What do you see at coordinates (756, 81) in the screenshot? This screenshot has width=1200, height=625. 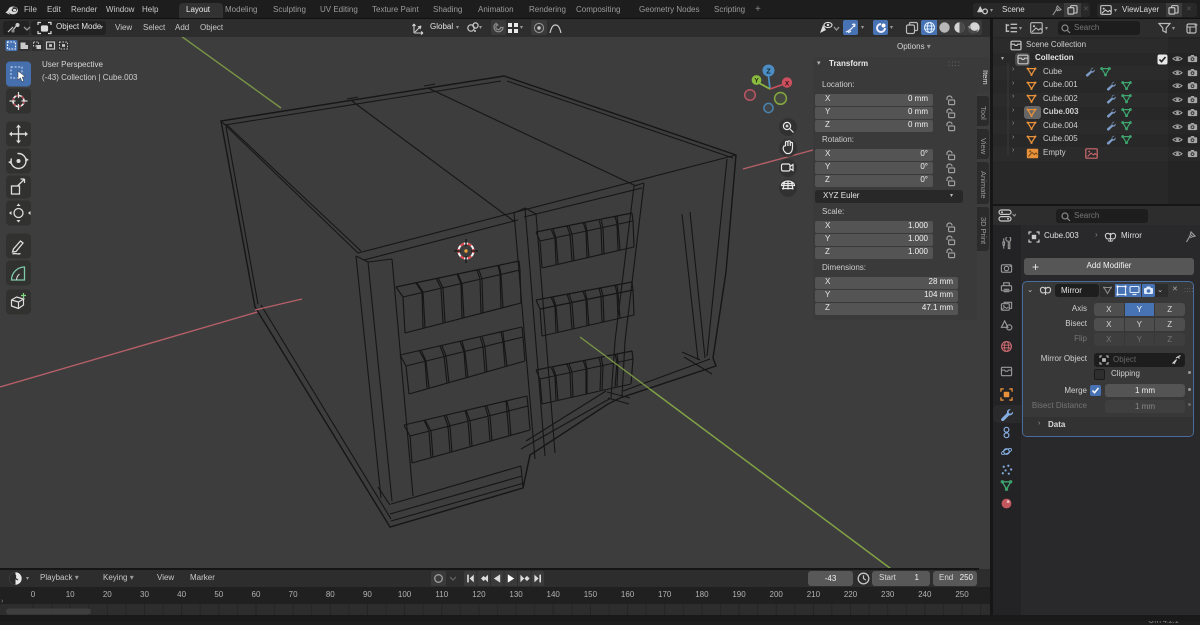 I see `svg-text: Y` at bounding box center [756, 81].